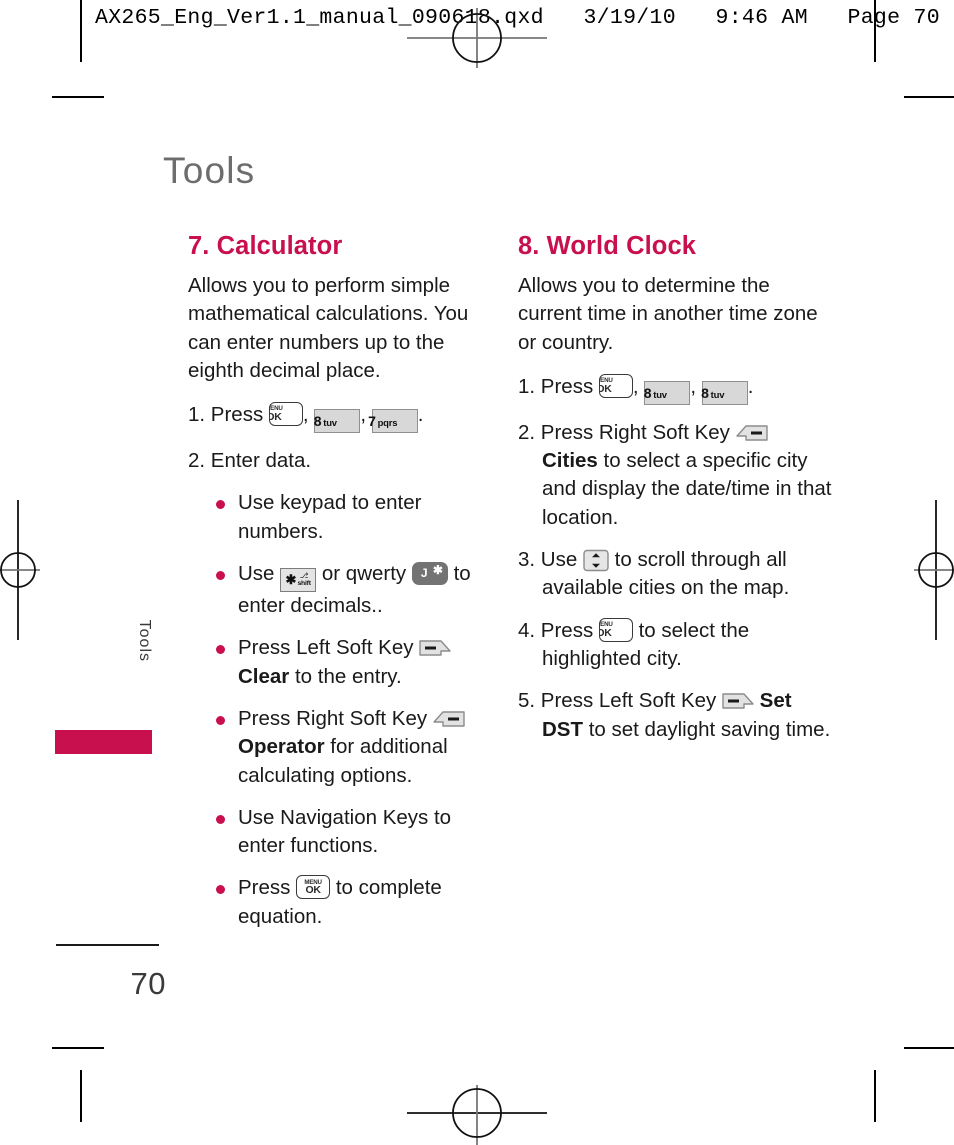  I want to click on page-title: Tools, so click(209, 170).